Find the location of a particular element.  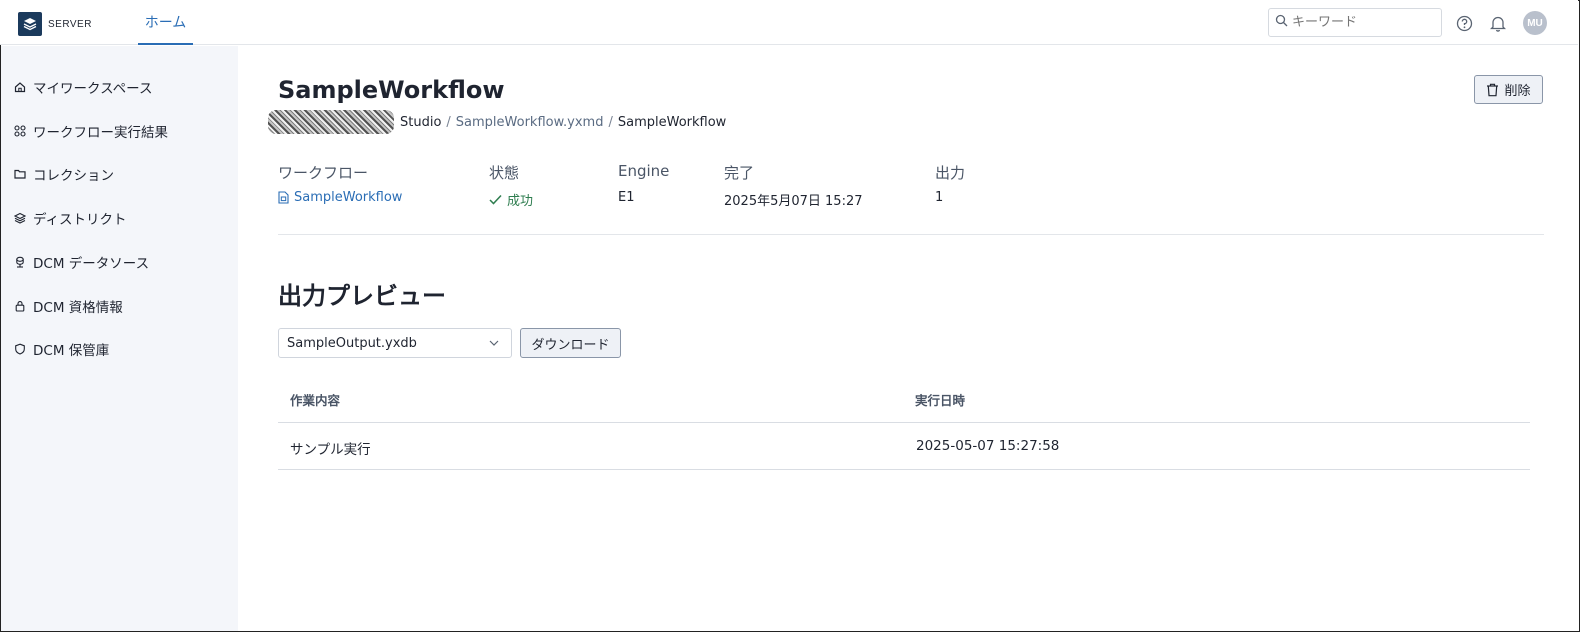

breadcrumb-studio: Studio is located at coordinates (420, 122).